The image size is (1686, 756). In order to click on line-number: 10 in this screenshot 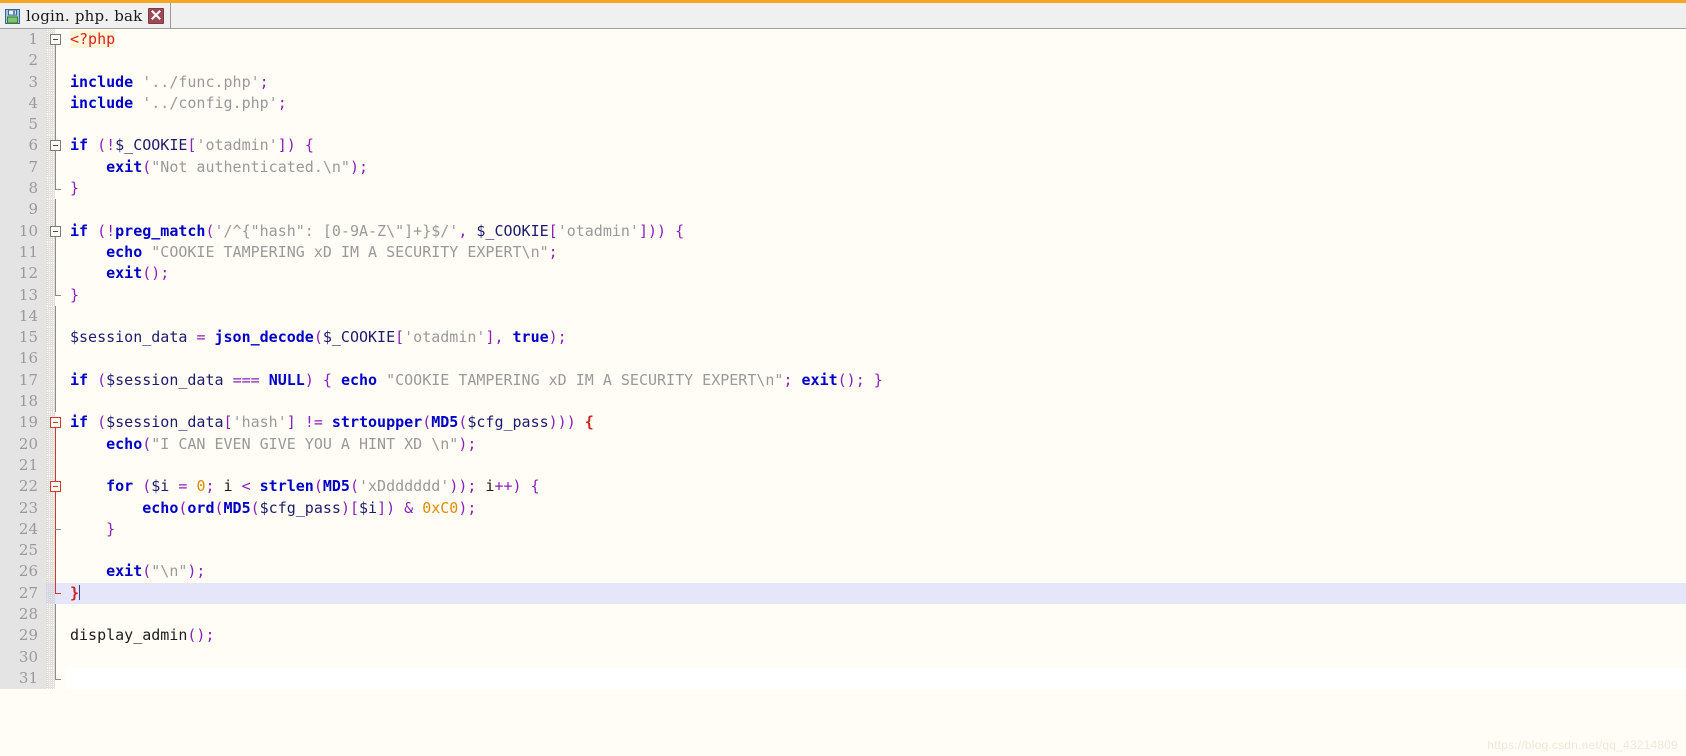, I will do `click(23, 231)`.